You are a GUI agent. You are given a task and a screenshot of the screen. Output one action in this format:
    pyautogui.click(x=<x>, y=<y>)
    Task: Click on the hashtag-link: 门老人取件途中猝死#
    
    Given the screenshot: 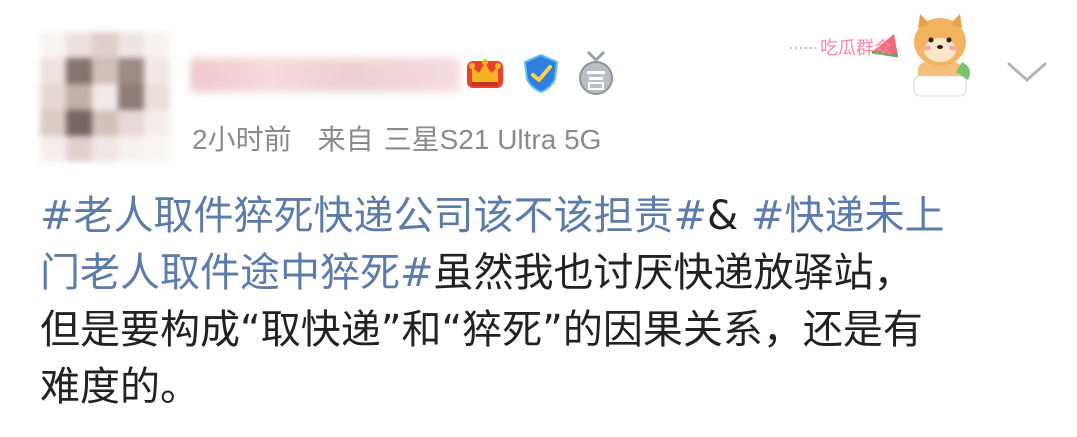 What is the action you would take?
    pyautogui.click(x=237, y=273)
    